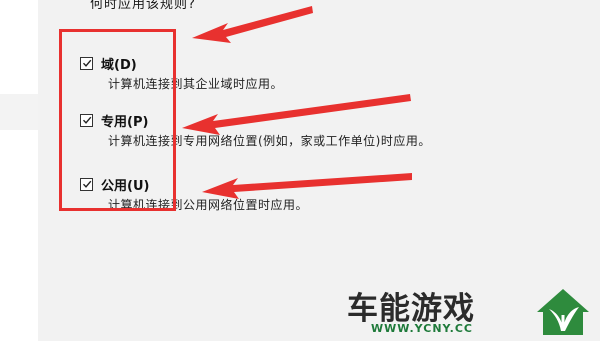 This screenshot has height=341, width=600. Describe the element at coordinates (117, 120) in the screenshot. I see `annotation-highlight-box` at that location.